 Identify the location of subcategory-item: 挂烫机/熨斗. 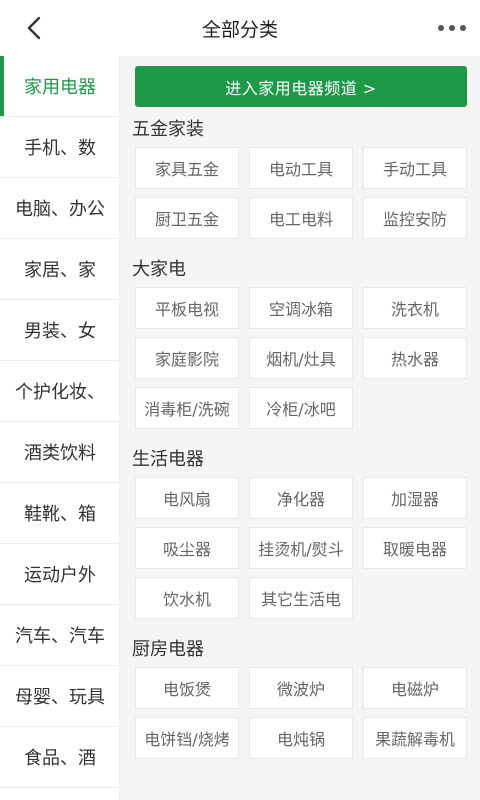
(301, 548).